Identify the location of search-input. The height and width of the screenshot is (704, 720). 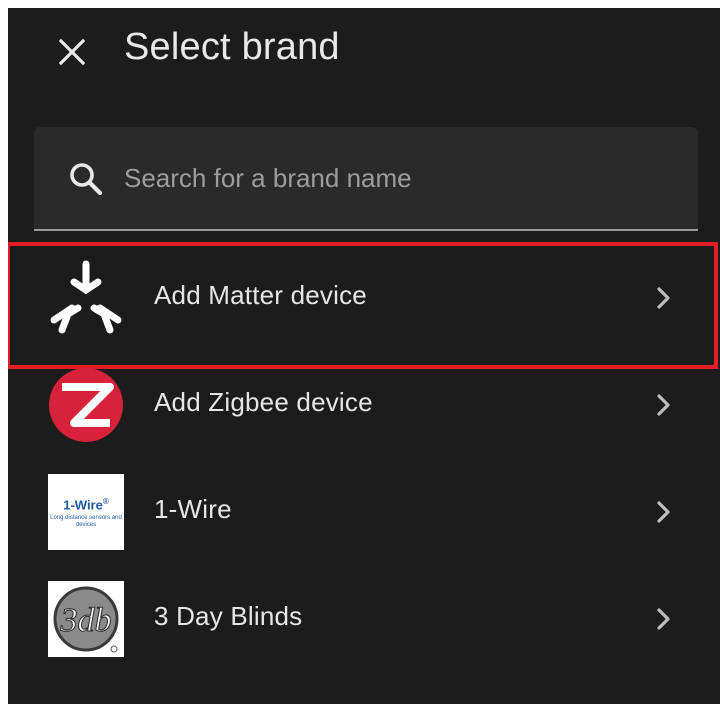
(394, 178).